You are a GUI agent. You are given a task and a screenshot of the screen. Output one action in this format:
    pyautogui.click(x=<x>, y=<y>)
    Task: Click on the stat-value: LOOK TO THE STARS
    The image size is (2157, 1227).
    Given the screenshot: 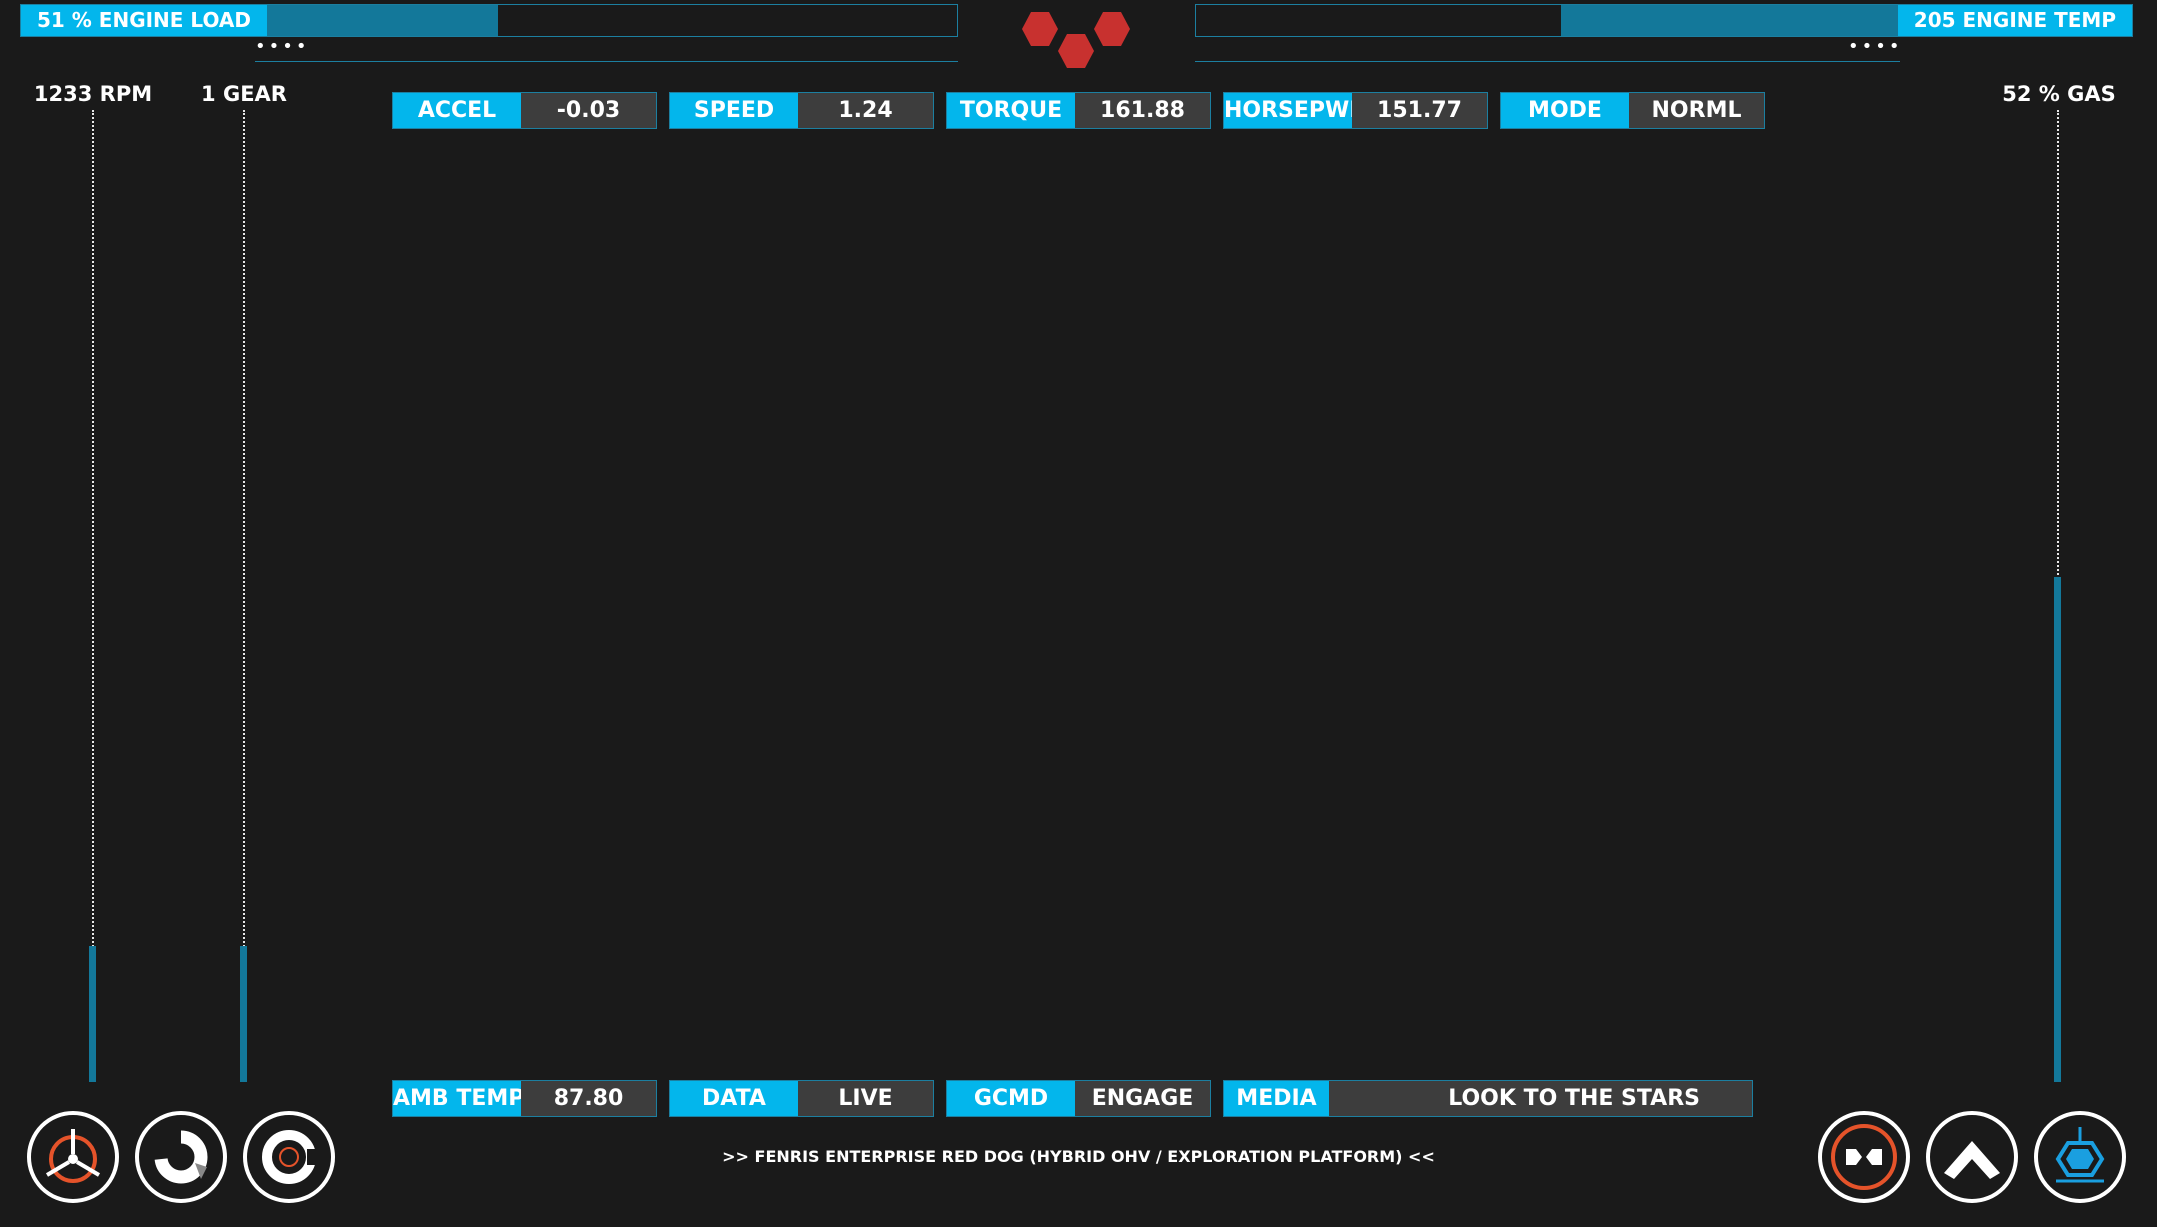 What is the action you would take?
    pyautogui.click(x=1540, y=1098)
    